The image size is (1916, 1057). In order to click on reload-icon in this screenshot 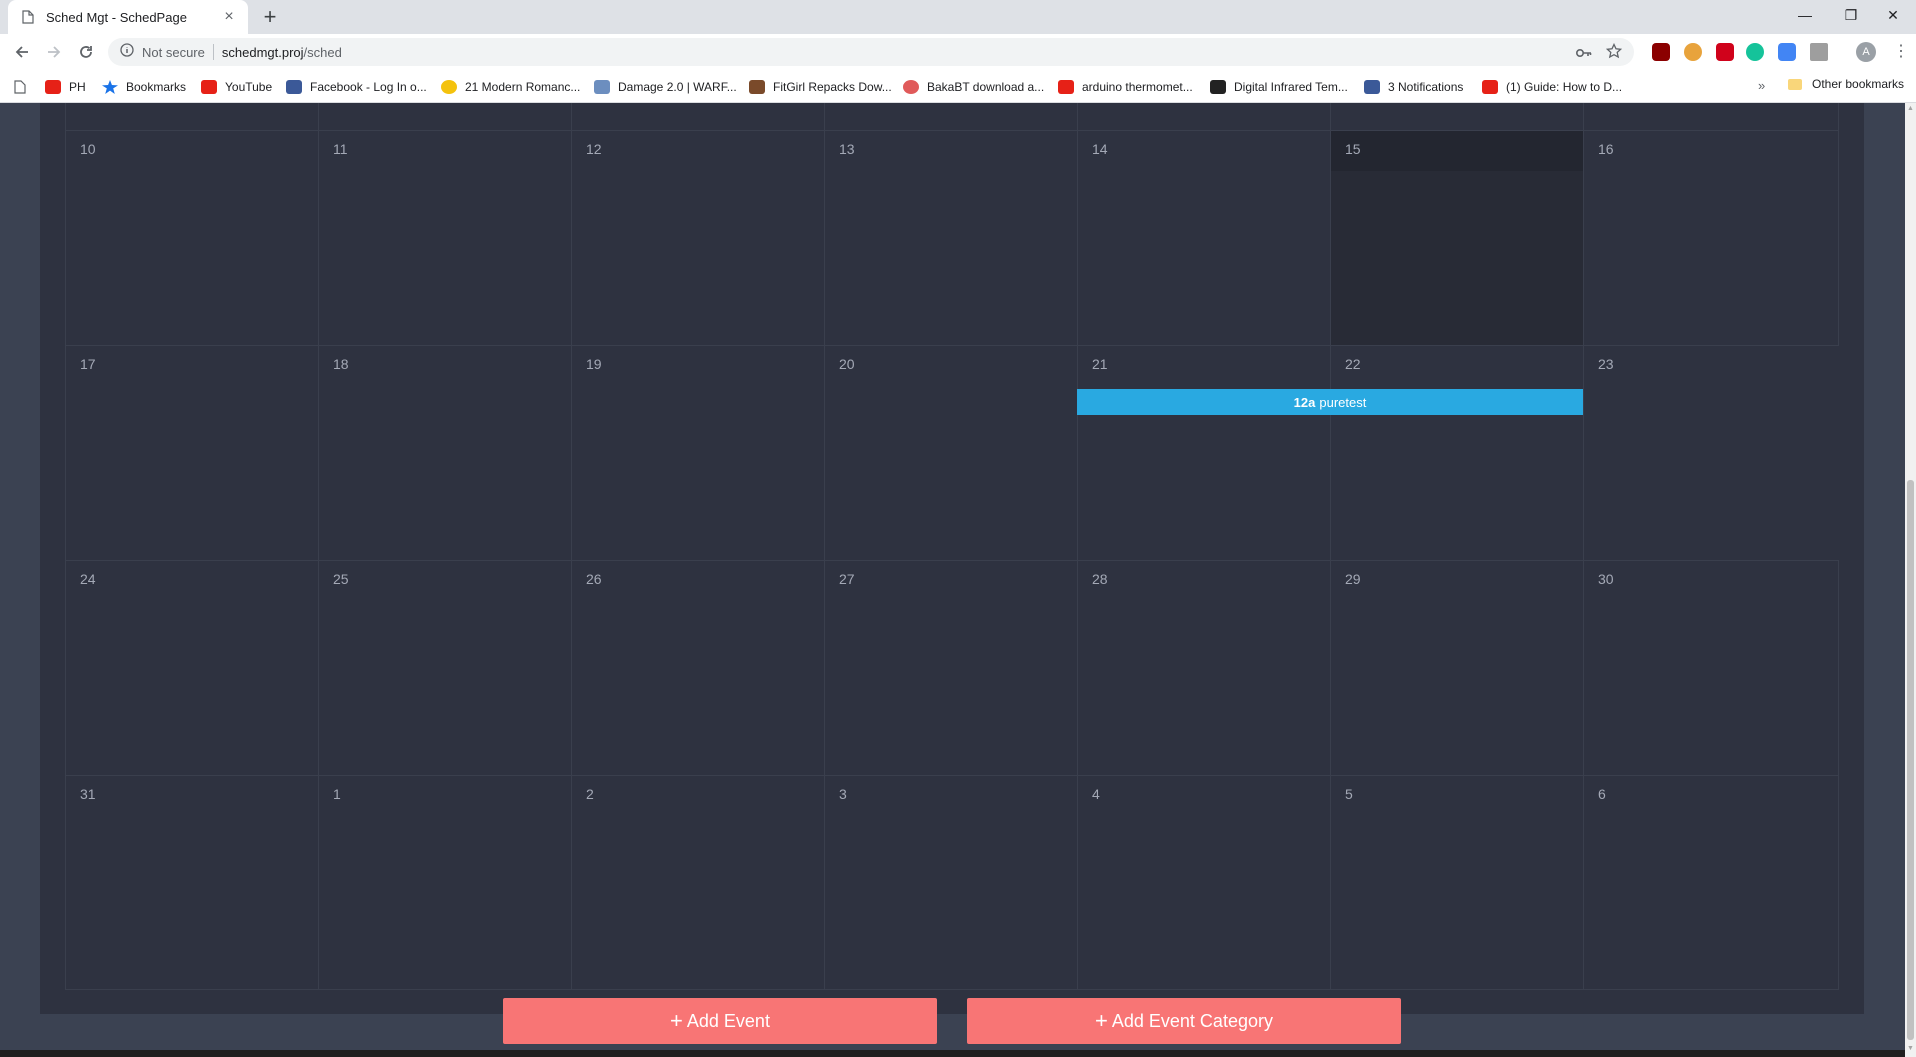, I will do `click(86, 52)`.